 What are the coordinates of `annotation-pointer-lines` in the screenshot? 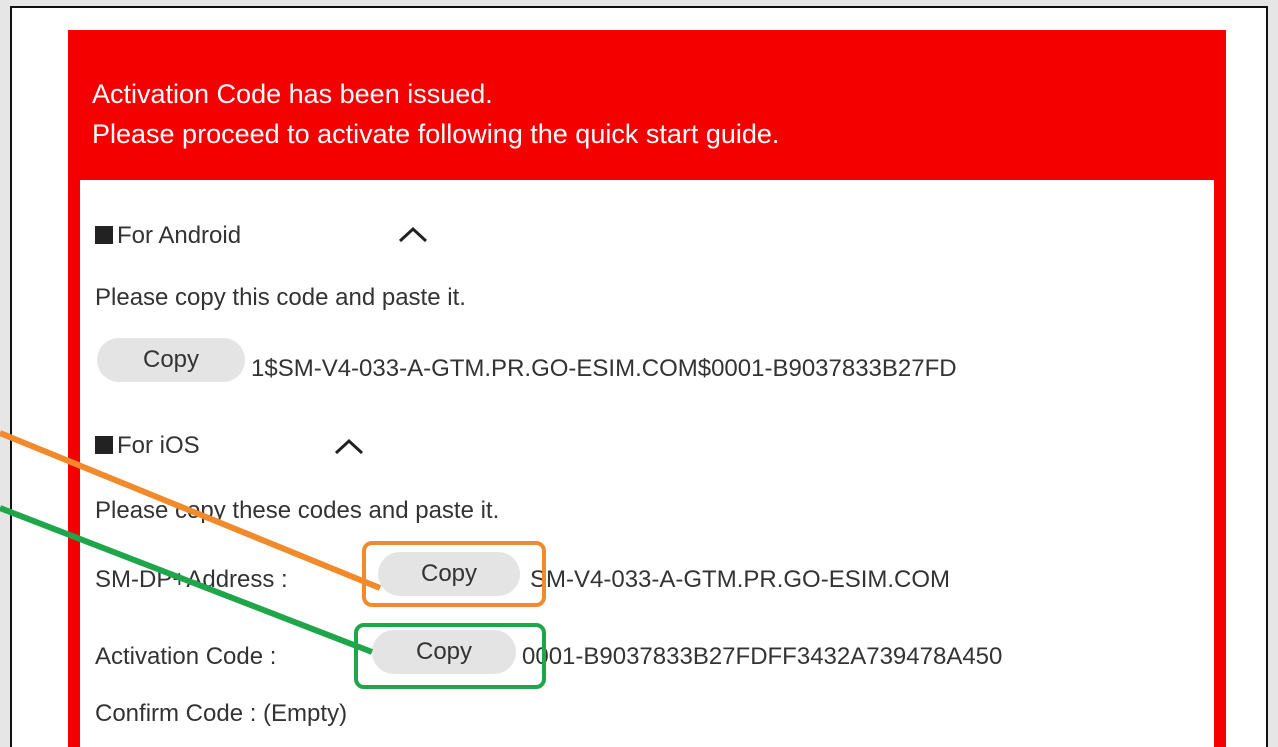 It's located at (191, 542).